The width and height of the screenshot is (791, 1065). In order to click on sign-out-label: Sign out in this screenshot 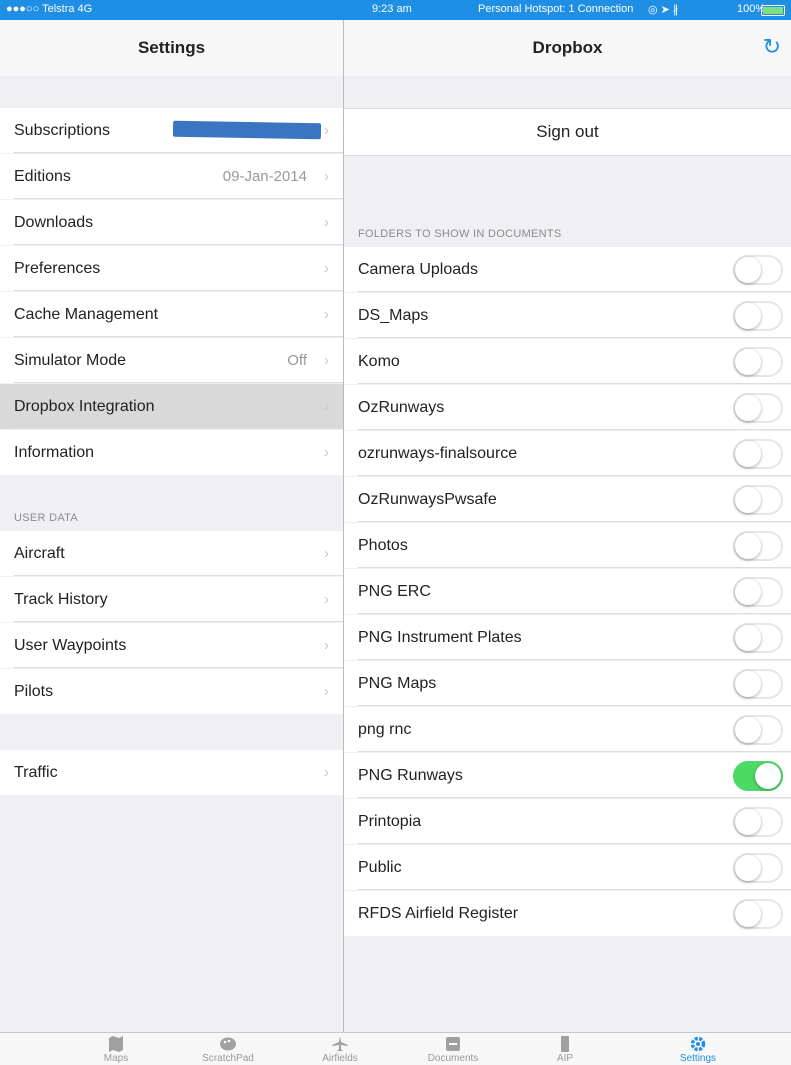, I will do `click(567, 131)`.